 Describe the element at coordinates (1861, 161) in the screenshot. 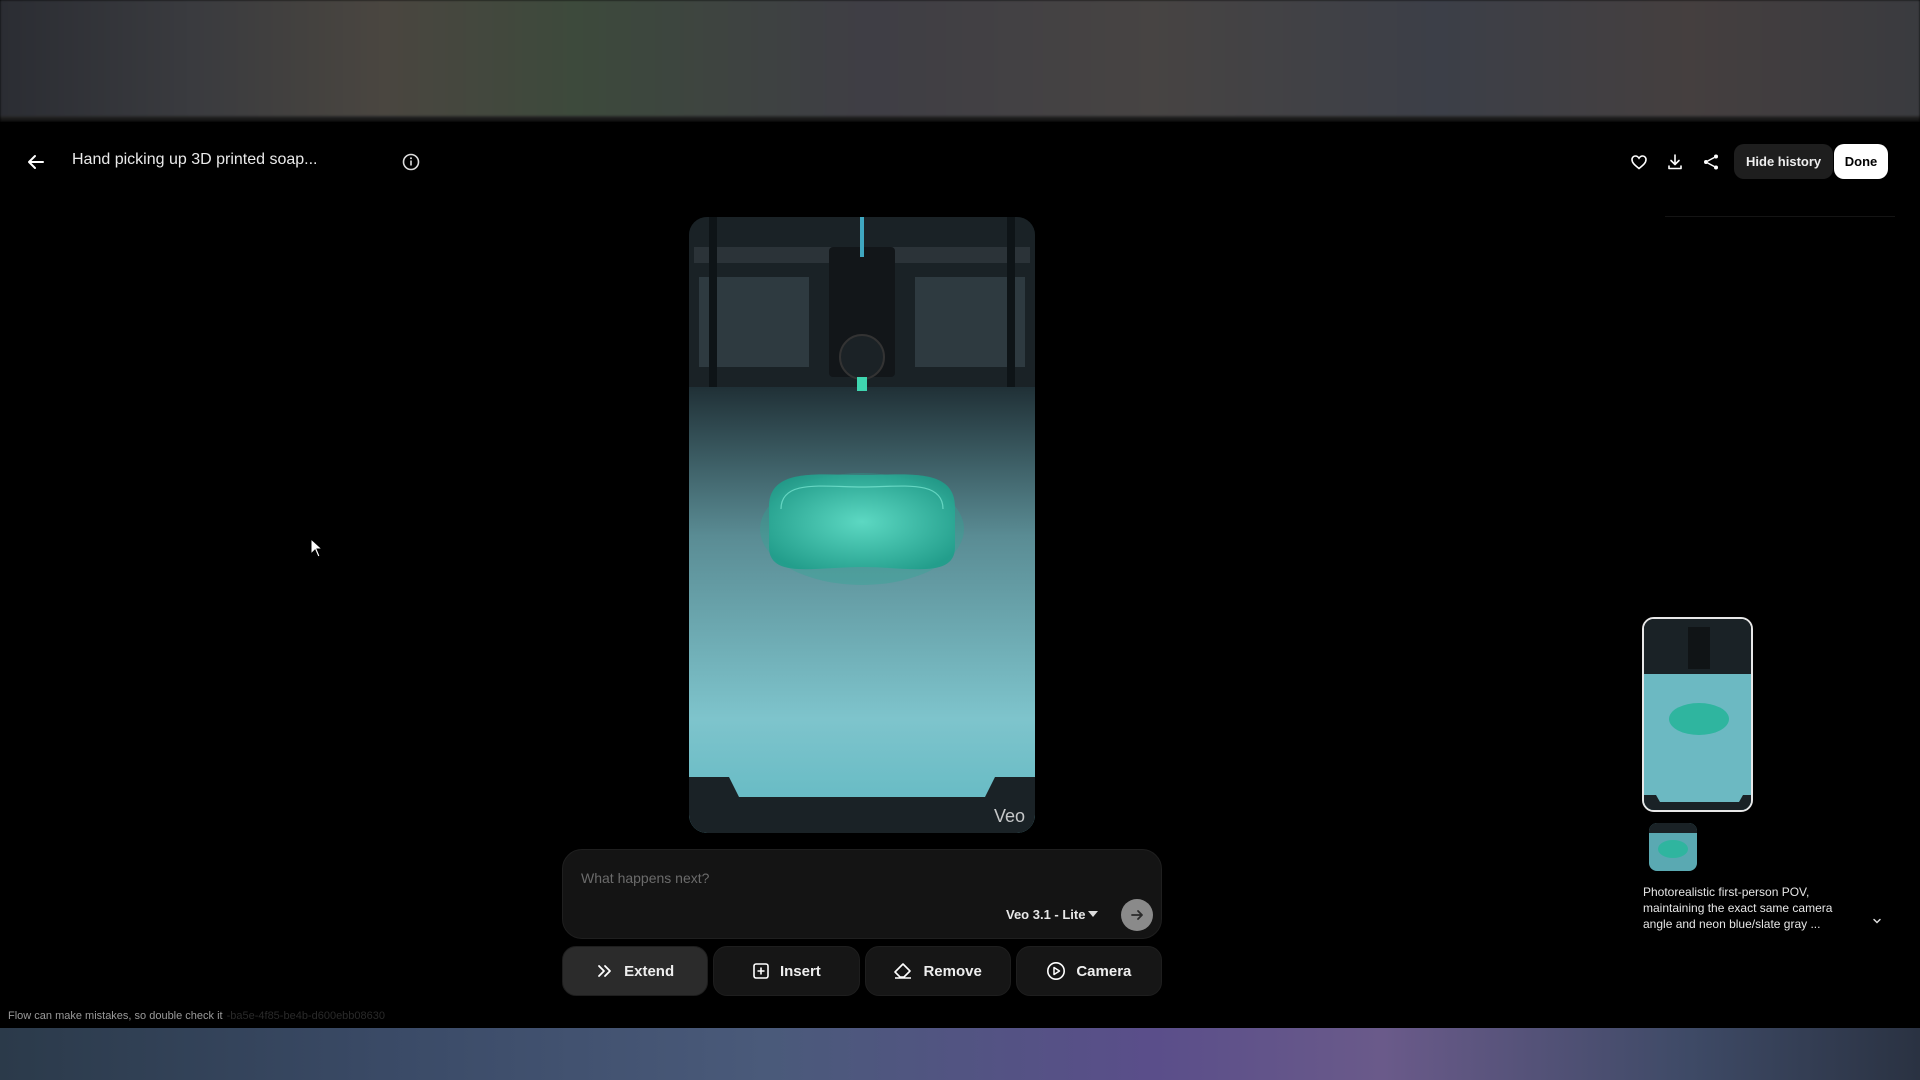

I see `done-button: Done` at that location.